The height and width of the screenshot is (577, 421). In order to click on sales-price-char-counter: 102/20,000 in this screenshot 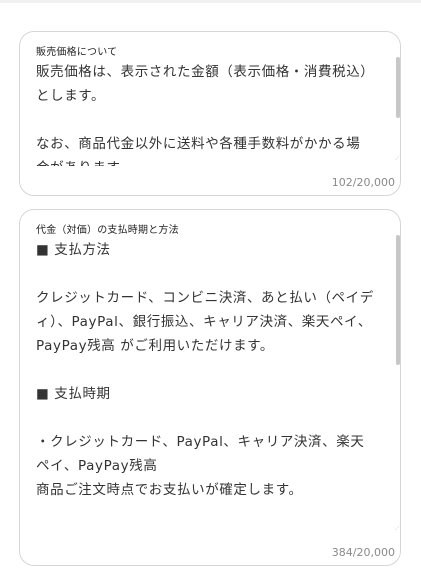, I will do `click(363, 182)`.